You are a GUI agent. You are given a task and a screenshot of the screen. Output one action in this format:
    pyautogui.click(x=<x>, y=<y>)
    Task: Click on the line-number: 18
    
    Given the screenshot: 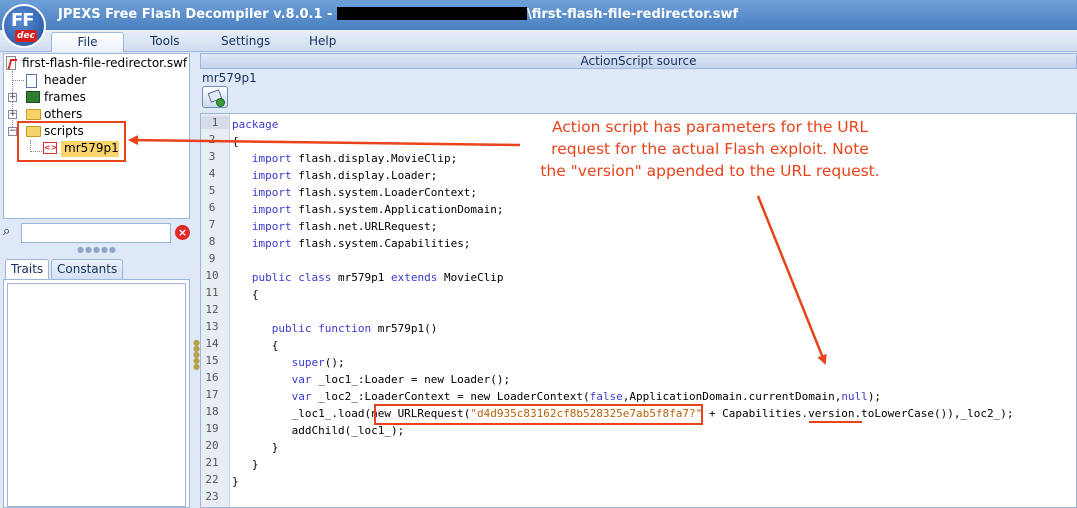 What is the action you would take?
    pyautogui.click(x=212, y=411)
    